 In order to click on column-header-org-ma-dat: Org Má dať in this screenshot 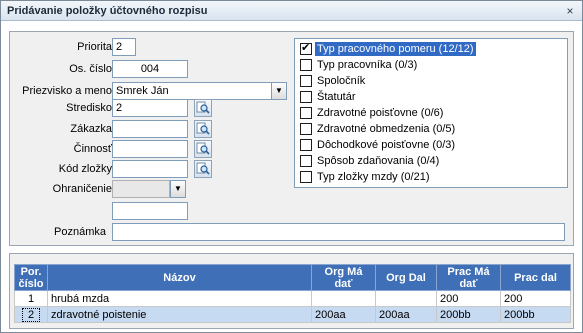, I will do `click(343, 277)`.